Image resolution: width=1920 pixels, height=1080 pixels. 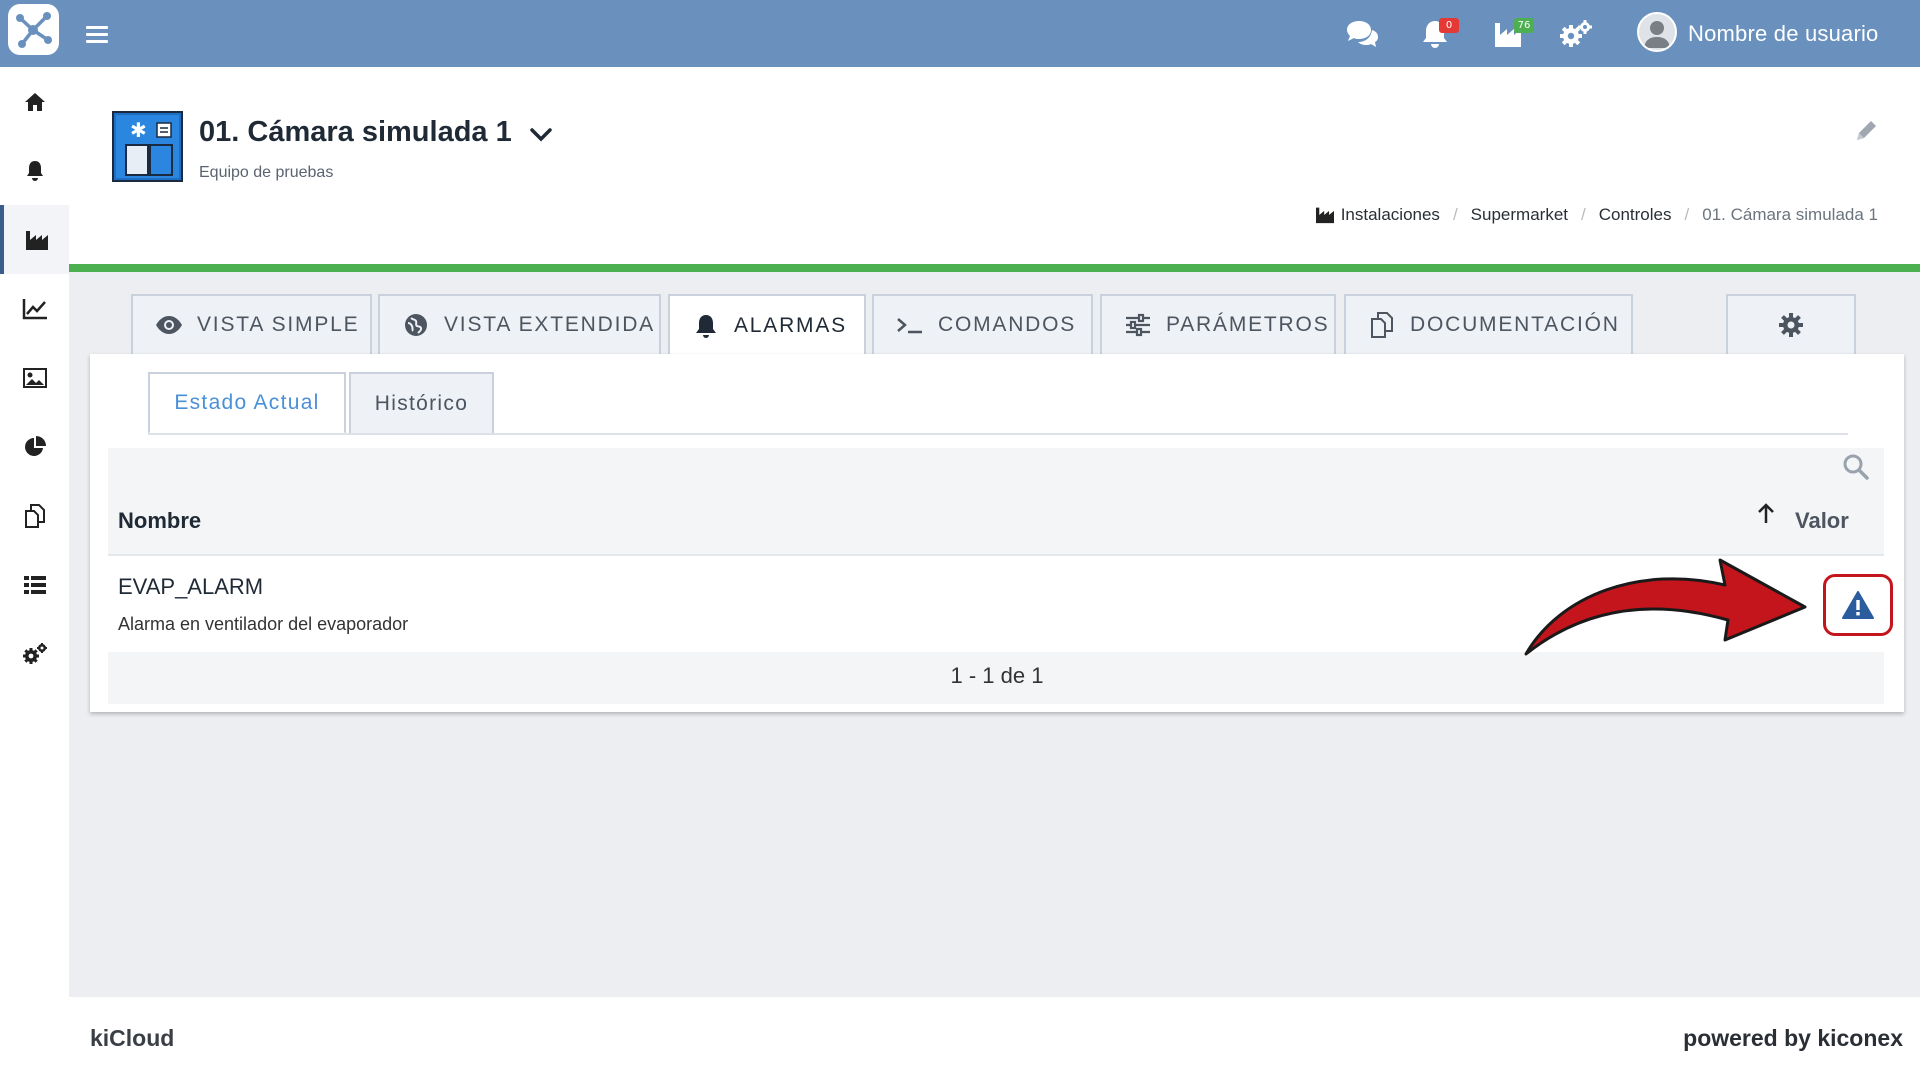 I want to click on footer-brand: kiCloud, so click(x=132, y=1038).